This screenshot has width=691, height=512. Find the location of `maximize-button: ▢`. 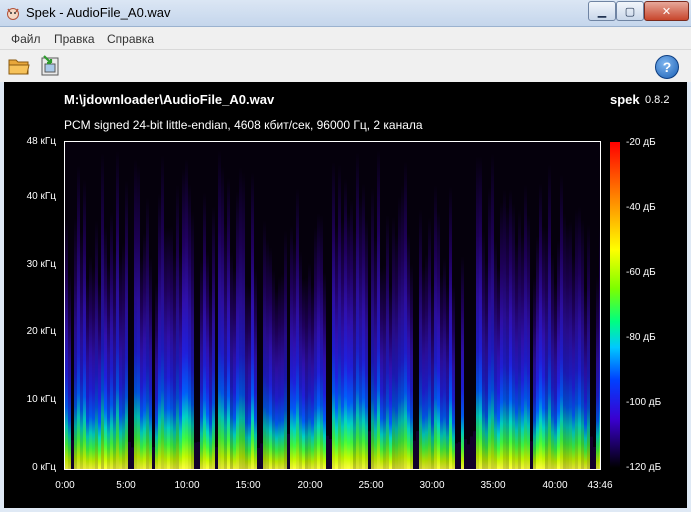

maximize-button: ▢ is located at coordinates (630, 11).